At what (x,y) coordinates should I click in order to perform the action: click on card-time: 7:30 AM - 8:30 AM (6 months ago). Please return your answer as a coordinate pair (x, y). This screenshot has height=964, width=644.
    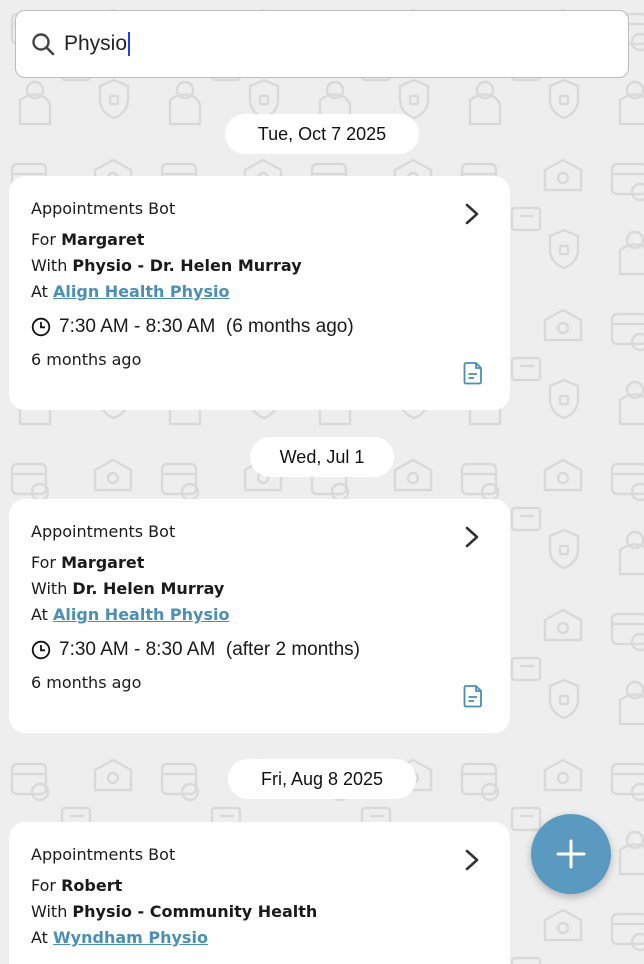
    Looking at the image, I should click on (270, 327).